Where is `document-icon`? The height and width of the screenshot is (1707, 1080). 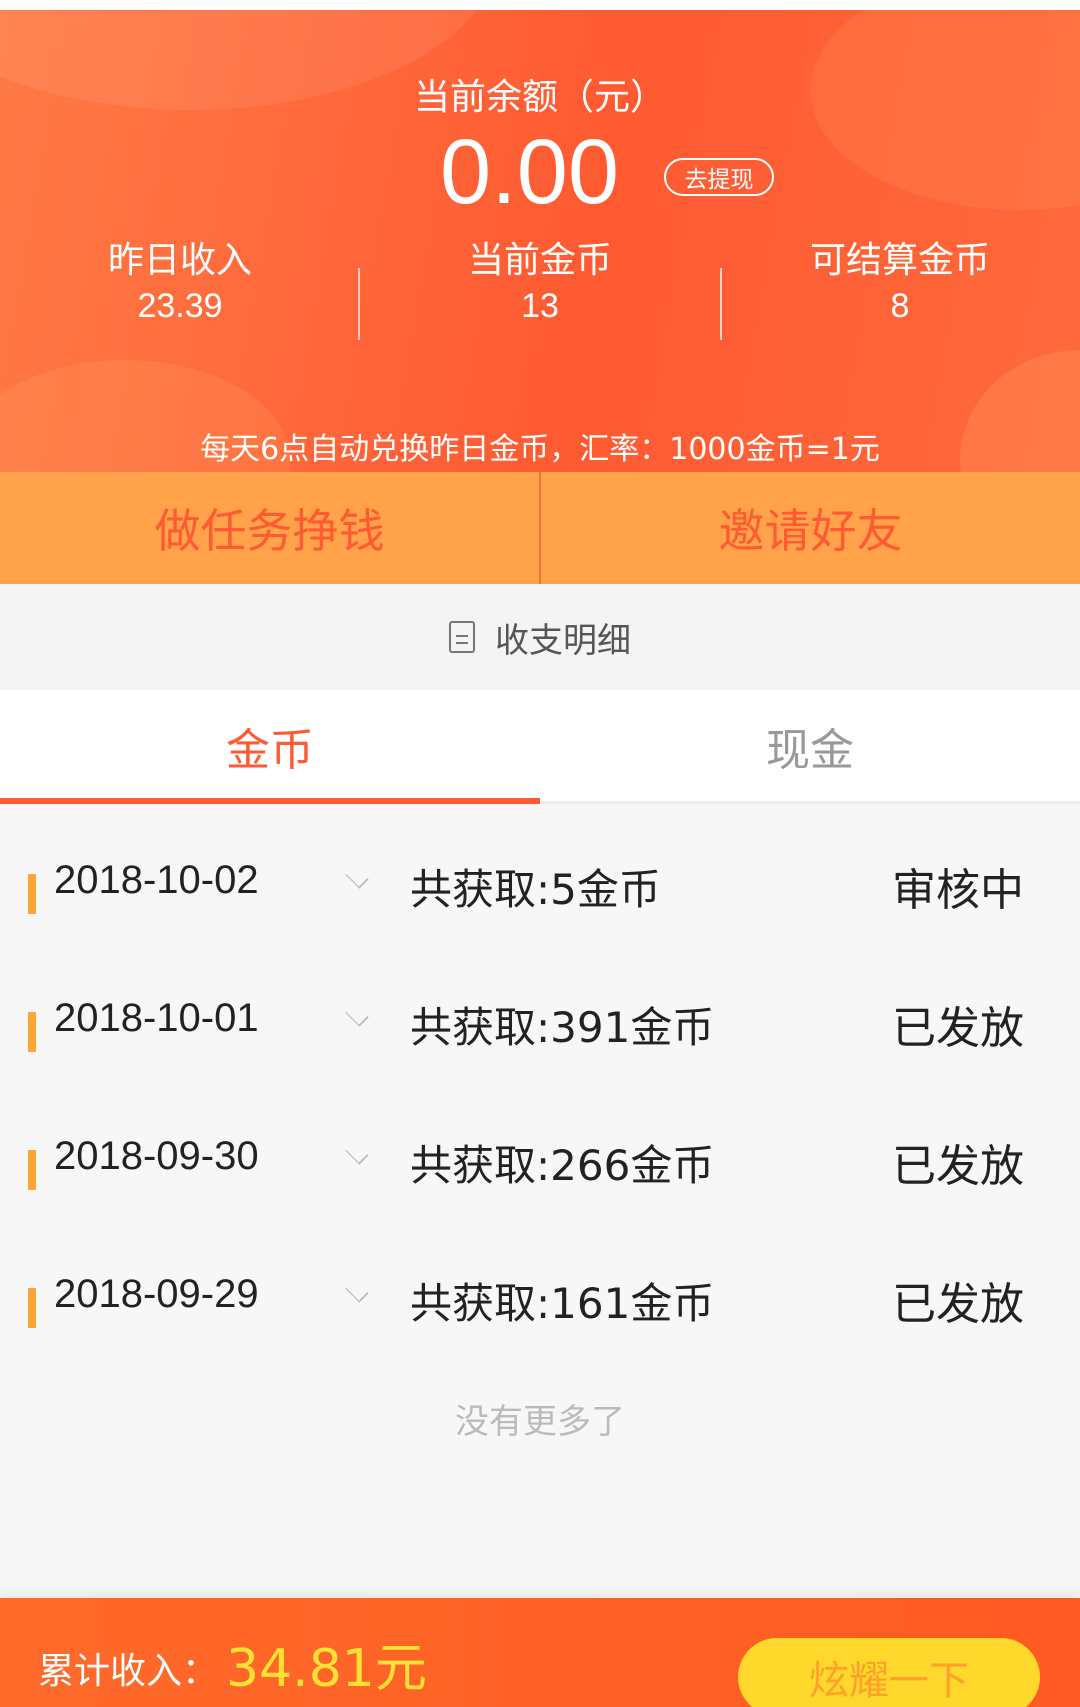
document-icon is located at coordinates (462, 637).